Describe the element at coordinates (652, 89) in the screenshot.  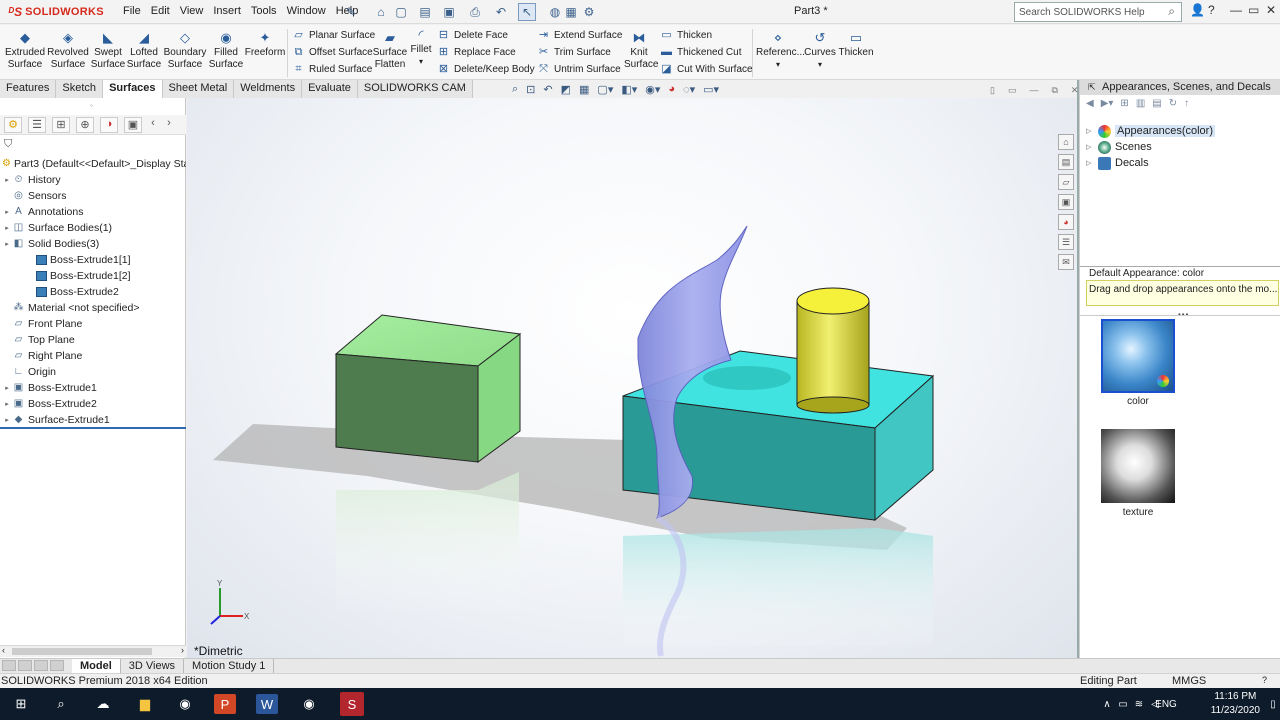
I see `hide-show-items-icon: ◉▾` at that location.